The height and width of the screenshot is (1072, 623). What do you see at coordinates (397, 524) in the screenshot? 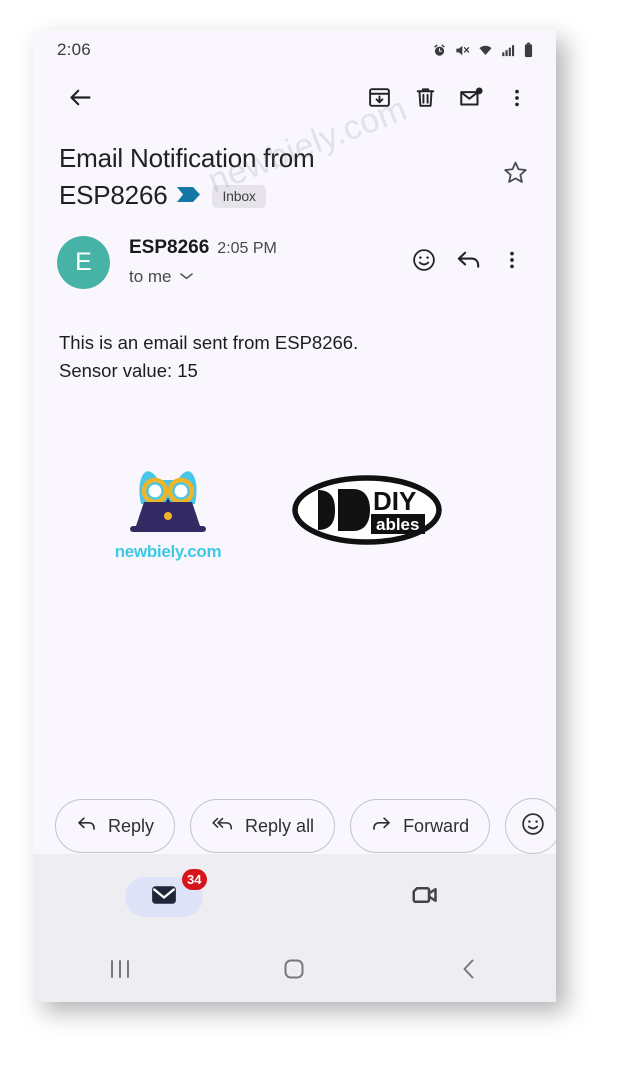
I see `diyables-sub-text: ables` at bounding box center [397, 524].